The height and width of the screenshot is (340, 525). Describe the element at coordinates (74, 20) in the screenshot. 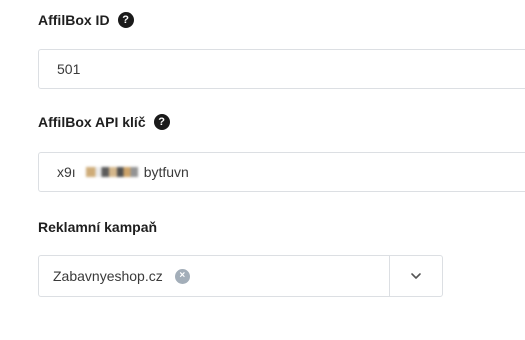

I see `affilbox-id-label-text: AffilBox ID` at that location.